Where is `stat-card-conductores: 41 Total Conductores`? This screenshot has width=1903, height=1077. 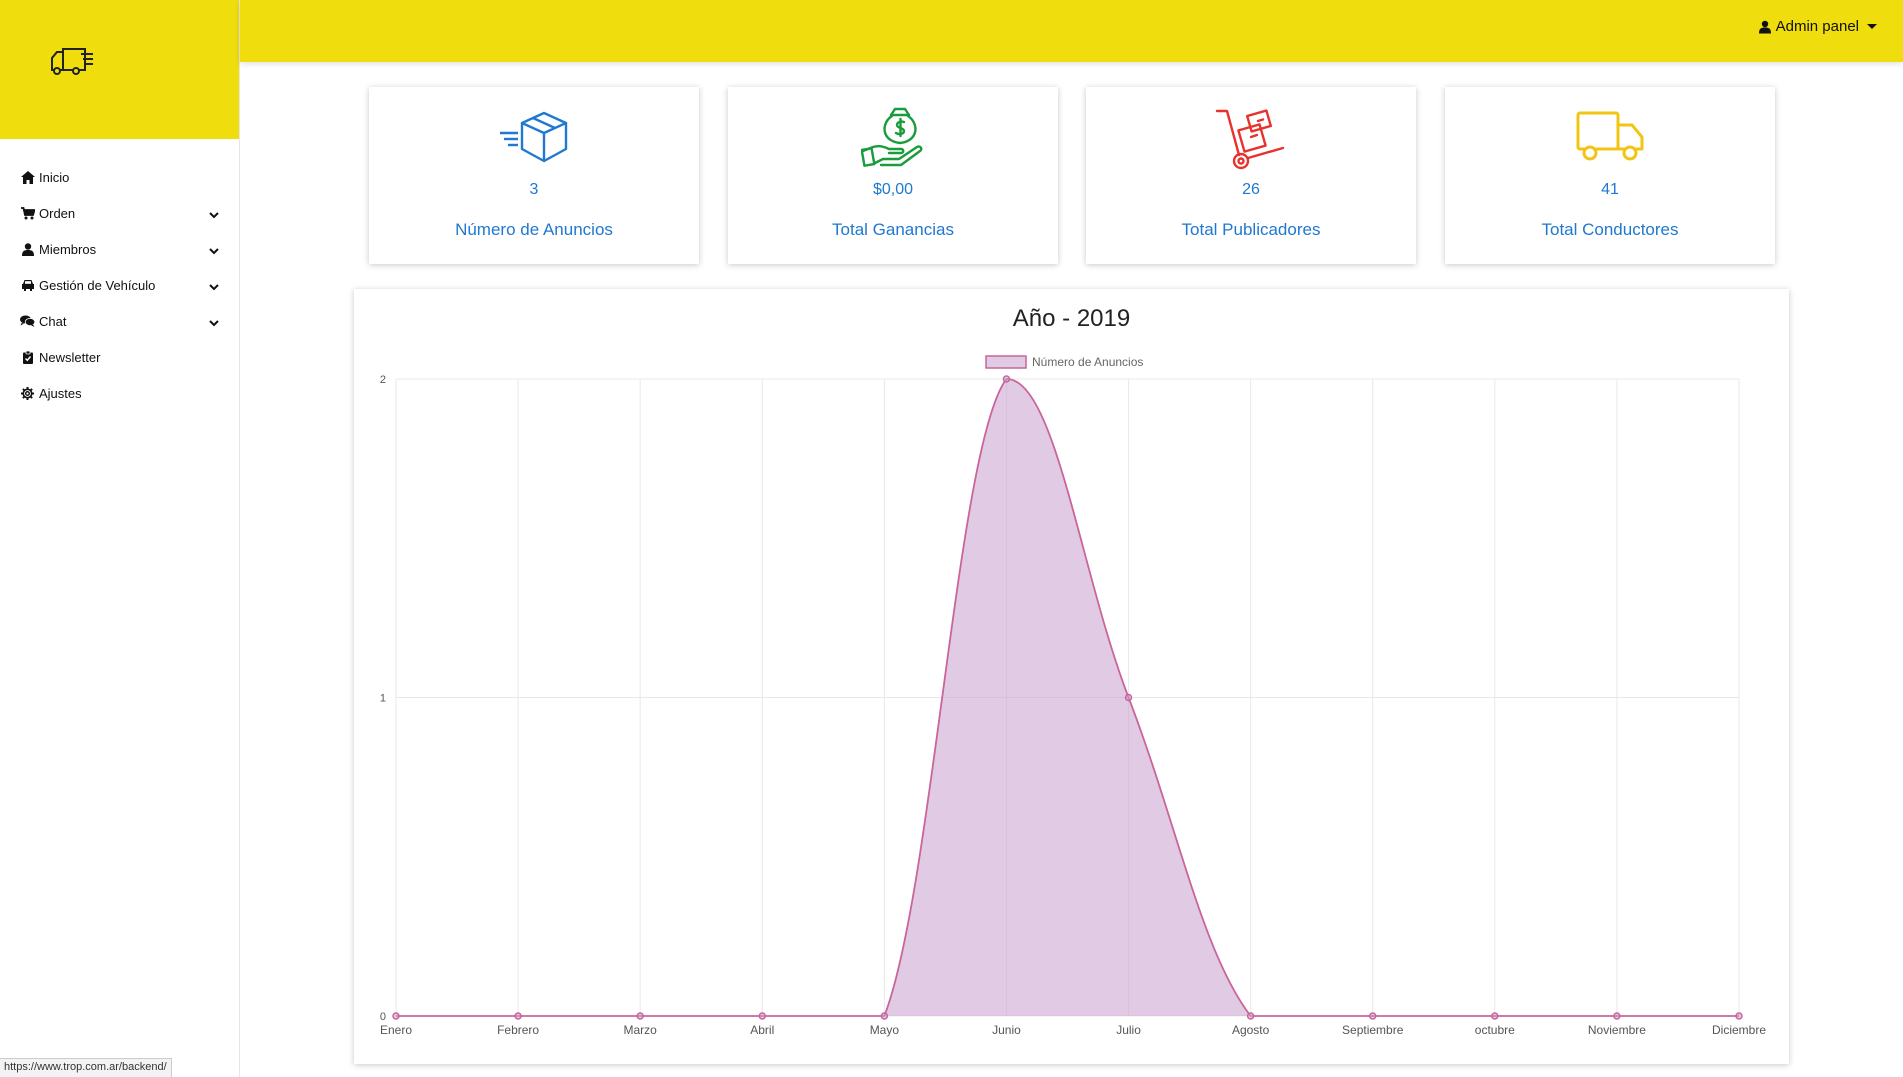 stat-card-conductores: 41 Total Conductores is located at coordinates (1610, 175).